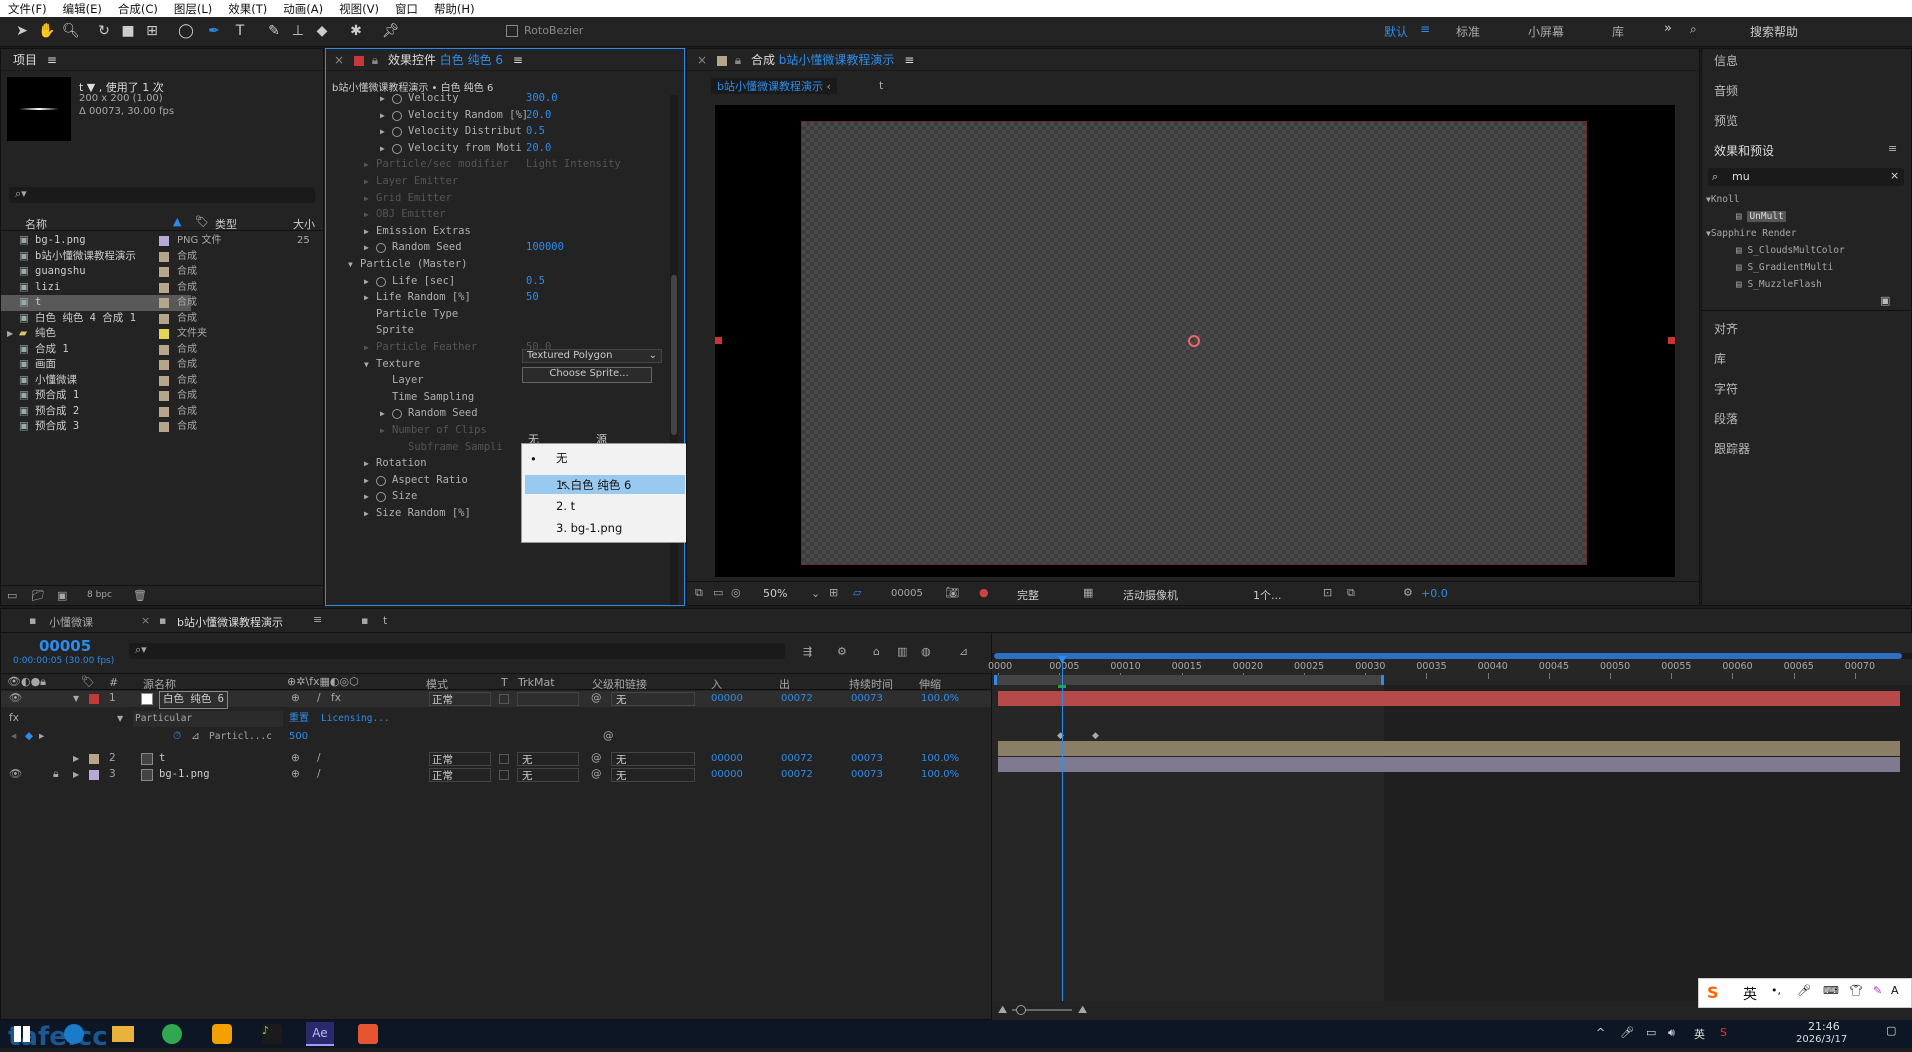  I want to click on preserve-transparency-checkbox, so click(504, 759).